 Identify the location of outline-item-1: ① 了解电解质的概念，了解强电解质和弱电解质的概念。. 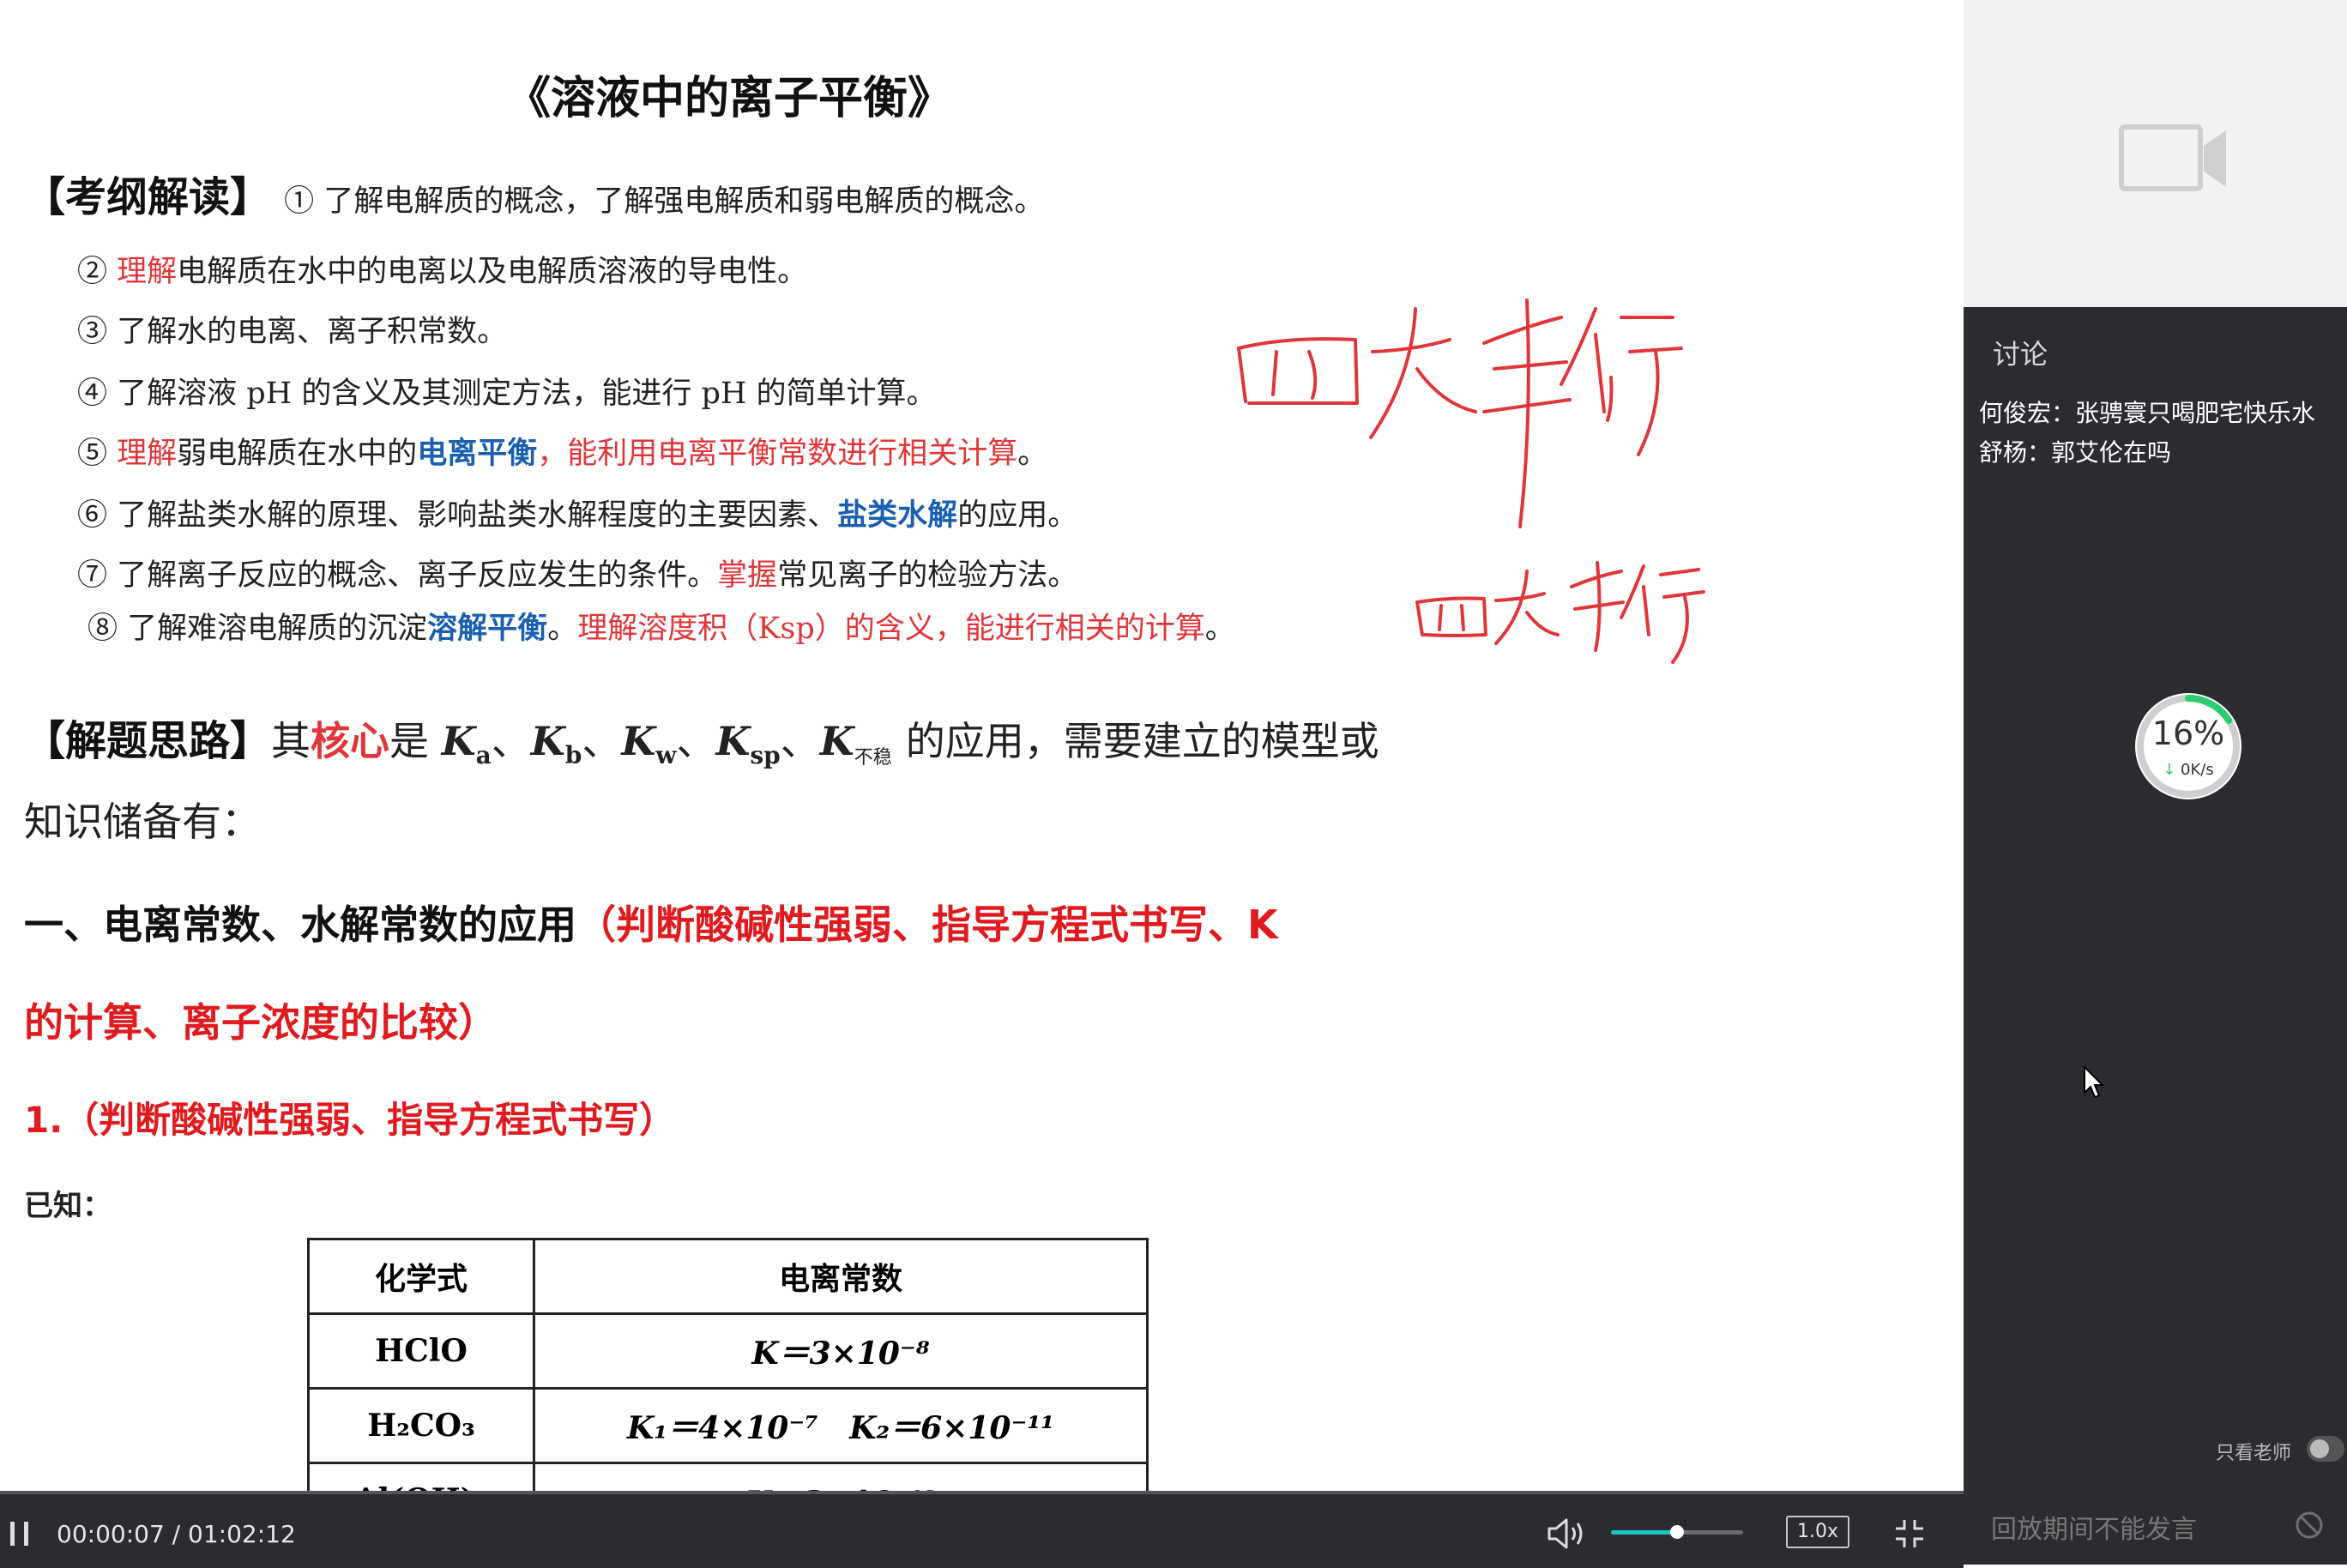
(664, 201).